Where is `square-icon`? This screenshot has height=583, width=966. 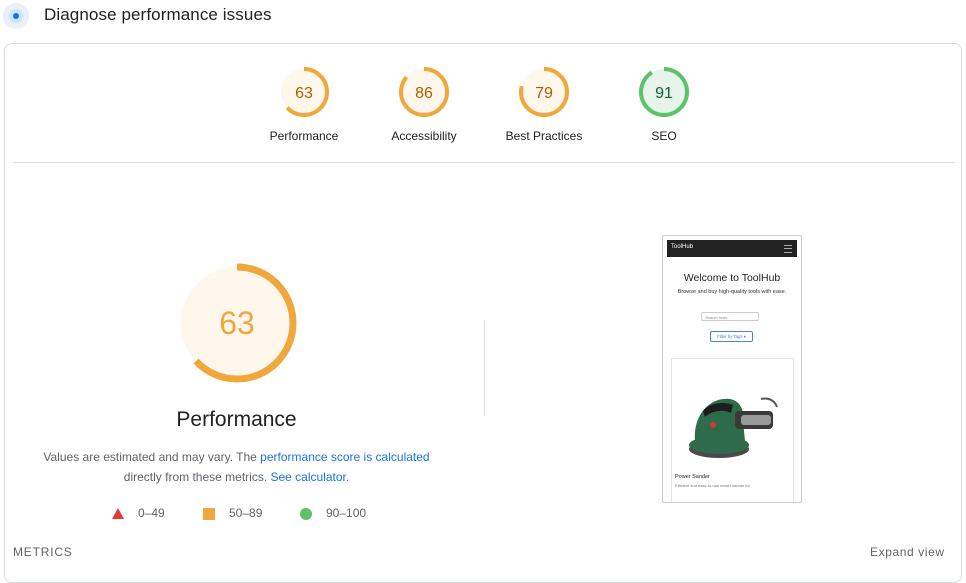 square-icon is located at coordinates (209, 514).